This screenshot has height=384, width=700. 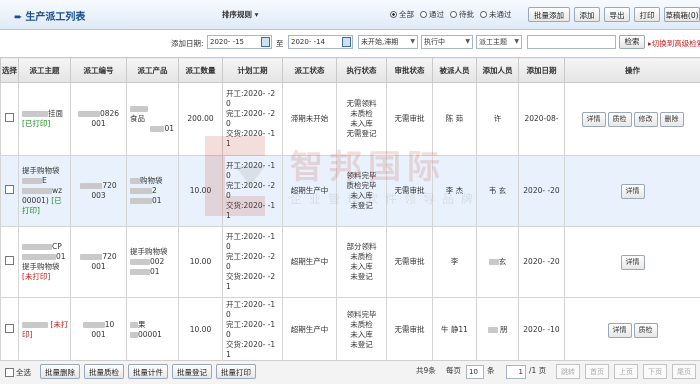 What do you see at coordinates (475, 372) in the screenshot?
I see `per-page-input: 10` at bounding box center [475, 372].